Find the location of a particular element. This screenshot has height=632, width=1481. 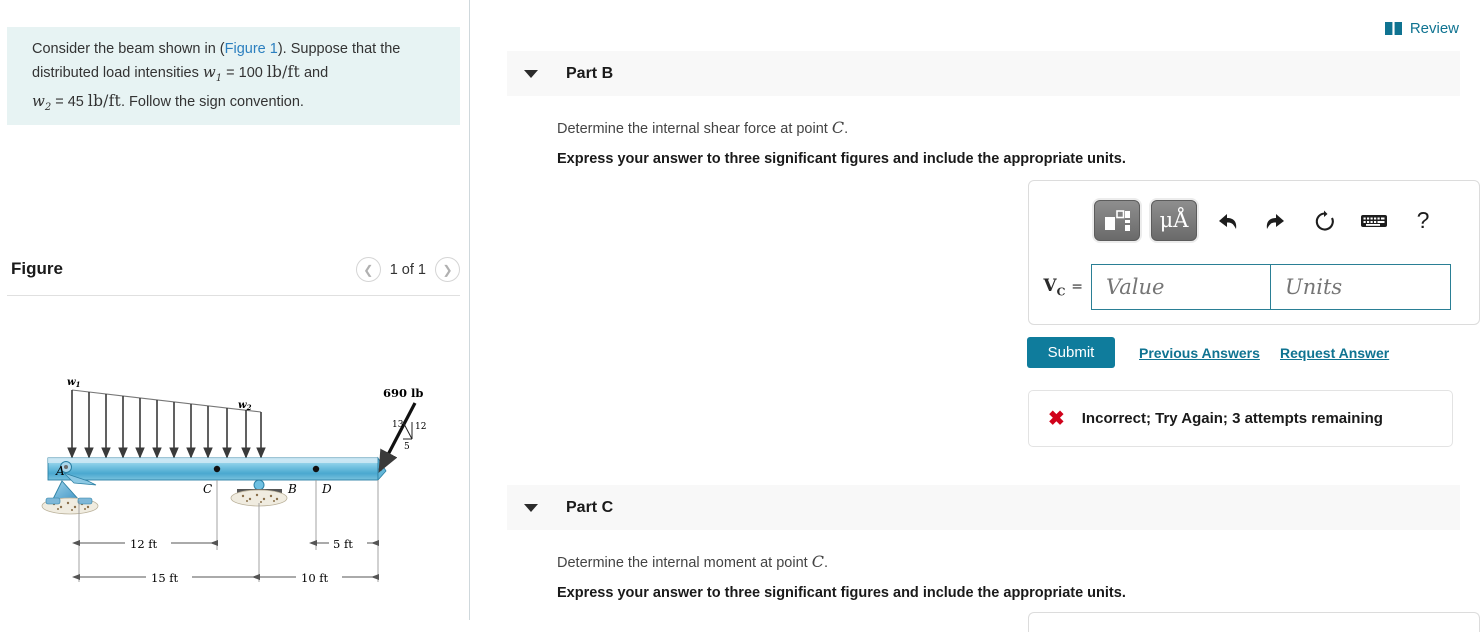

previous-answers-link: Previous Answers is located at coordinates (1199, 353).